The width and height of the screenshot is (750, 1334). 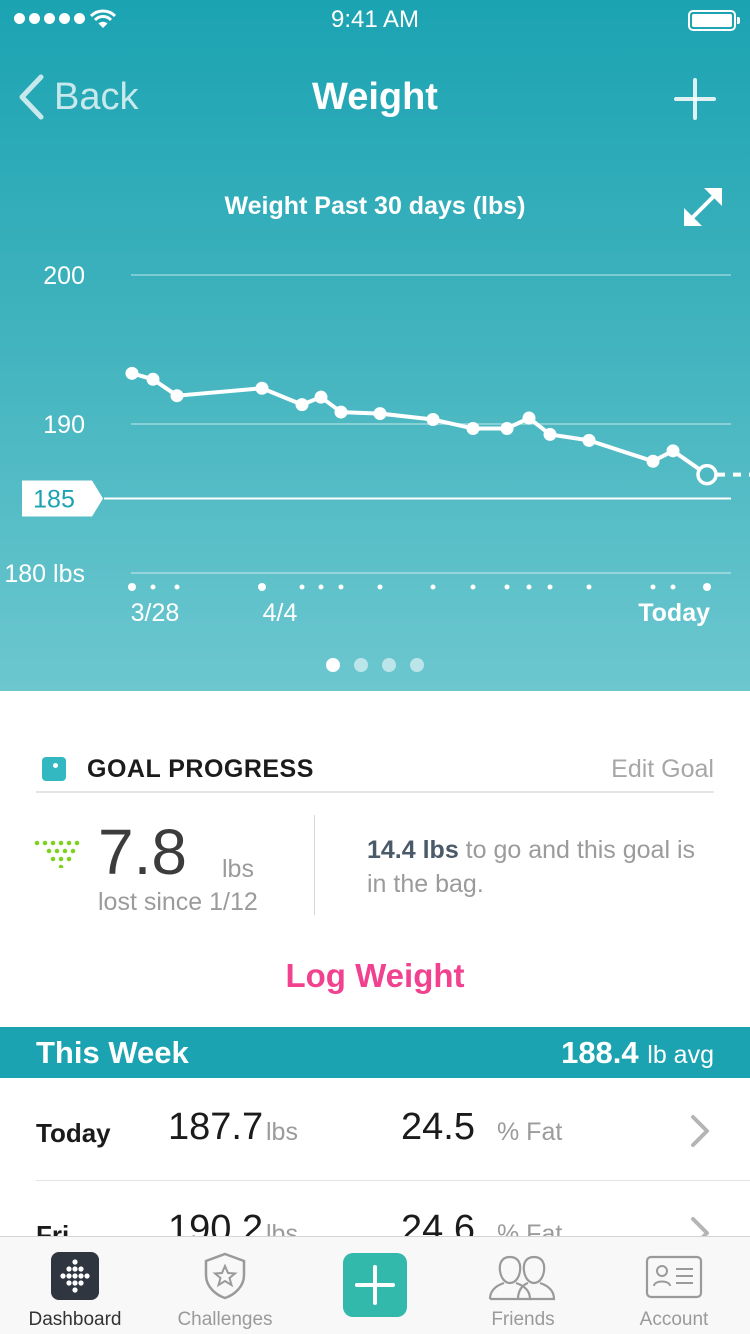 What do you see at coordinates (600, 1052) in the screenshot?
I see `week-avg-value: 188.4` at bounding box center [600, 1052].